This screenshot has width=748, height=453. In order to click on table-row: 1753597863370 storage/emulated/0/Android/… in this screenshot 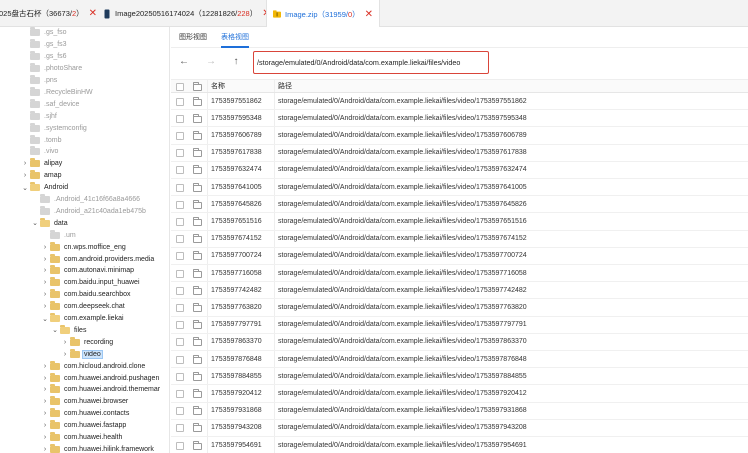, I will do `click(459, 342)`.